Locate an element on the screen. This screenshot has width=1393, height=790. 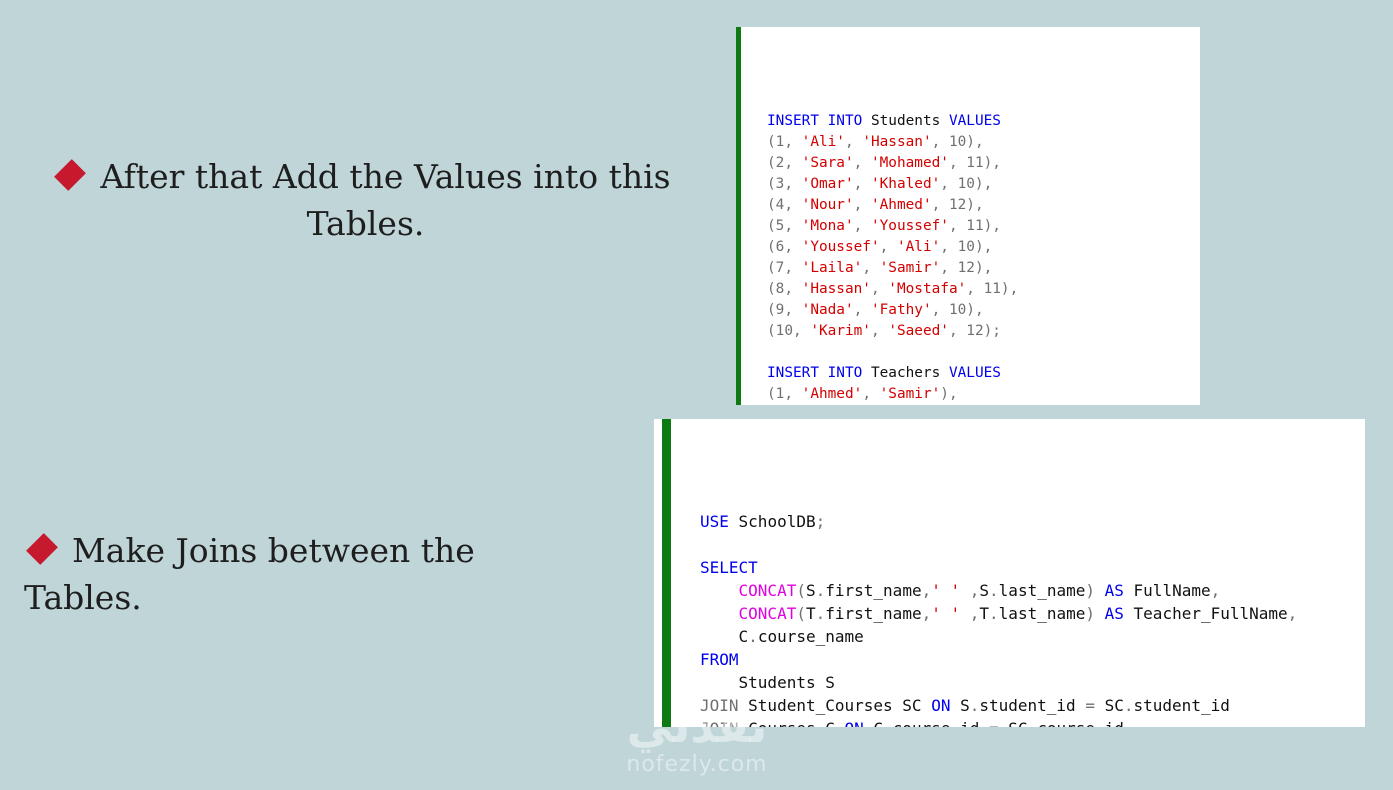
code-token: , 10), is located at coordinates (966, 184).